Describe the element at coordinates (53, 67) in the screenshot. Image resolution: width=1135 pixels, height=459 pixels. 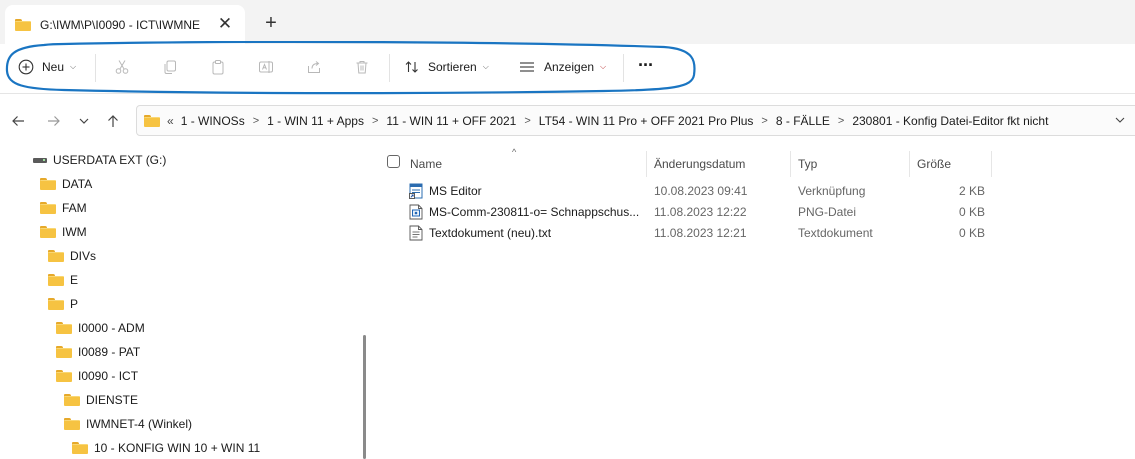
I see `new-button-label: Neu` at that location.